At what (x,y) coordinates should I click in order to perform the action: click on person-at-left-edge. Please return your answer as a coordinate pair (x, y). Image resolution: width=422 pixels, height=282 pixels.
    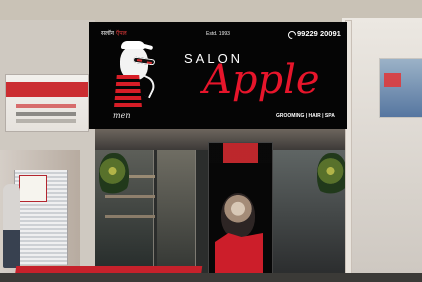
    Looking at the image, I should click on (11, 226).